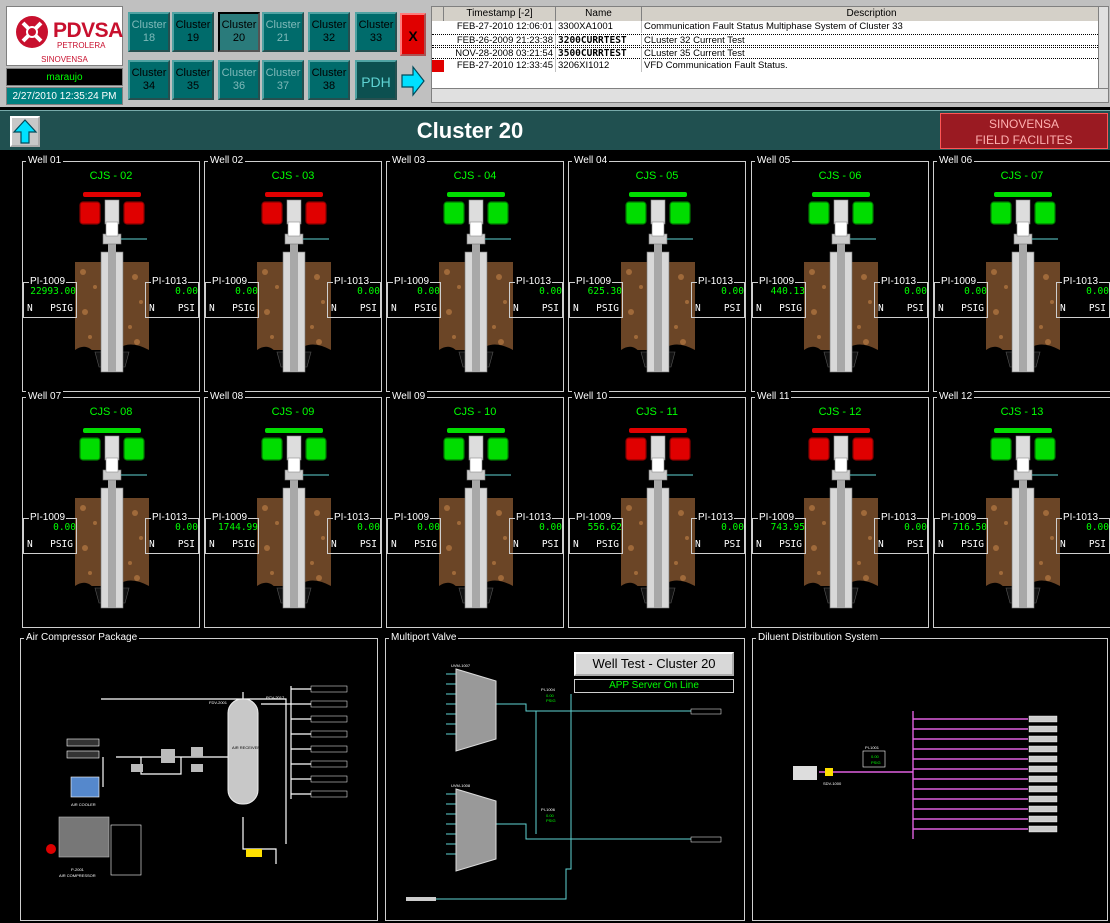  What do you see at coordinates (283, 80) in the screenshot?
I see `cluster-button-37: Cluster 37` at bounding box center [283, 80].